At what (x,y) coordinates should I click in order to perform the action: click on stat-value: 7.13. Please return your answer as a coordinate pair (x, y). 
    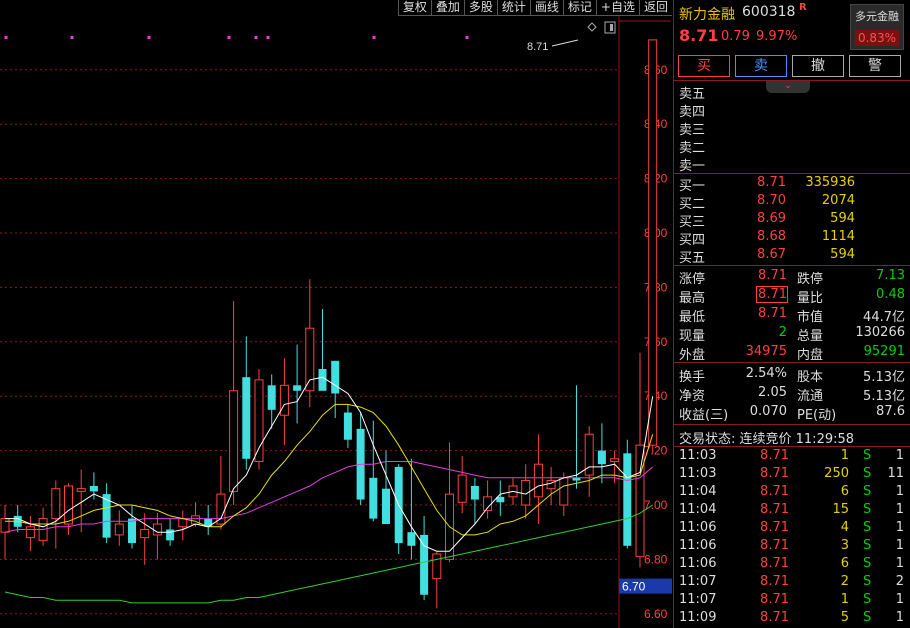
    Looking at the image, I should click on (890, 275).